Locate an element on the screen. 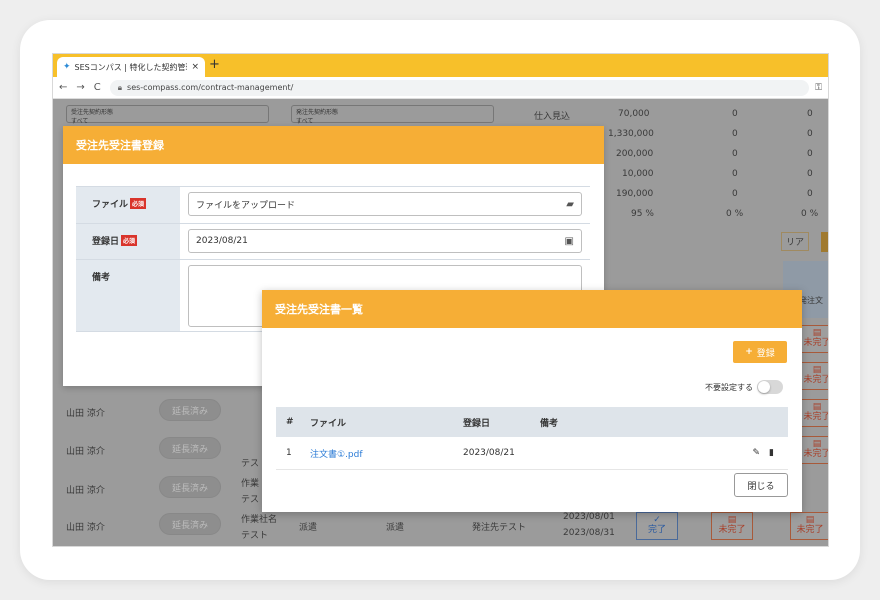 The height and width of the screenshot is (600, 880). company-name: テスト is located at coordinates (255, 536).